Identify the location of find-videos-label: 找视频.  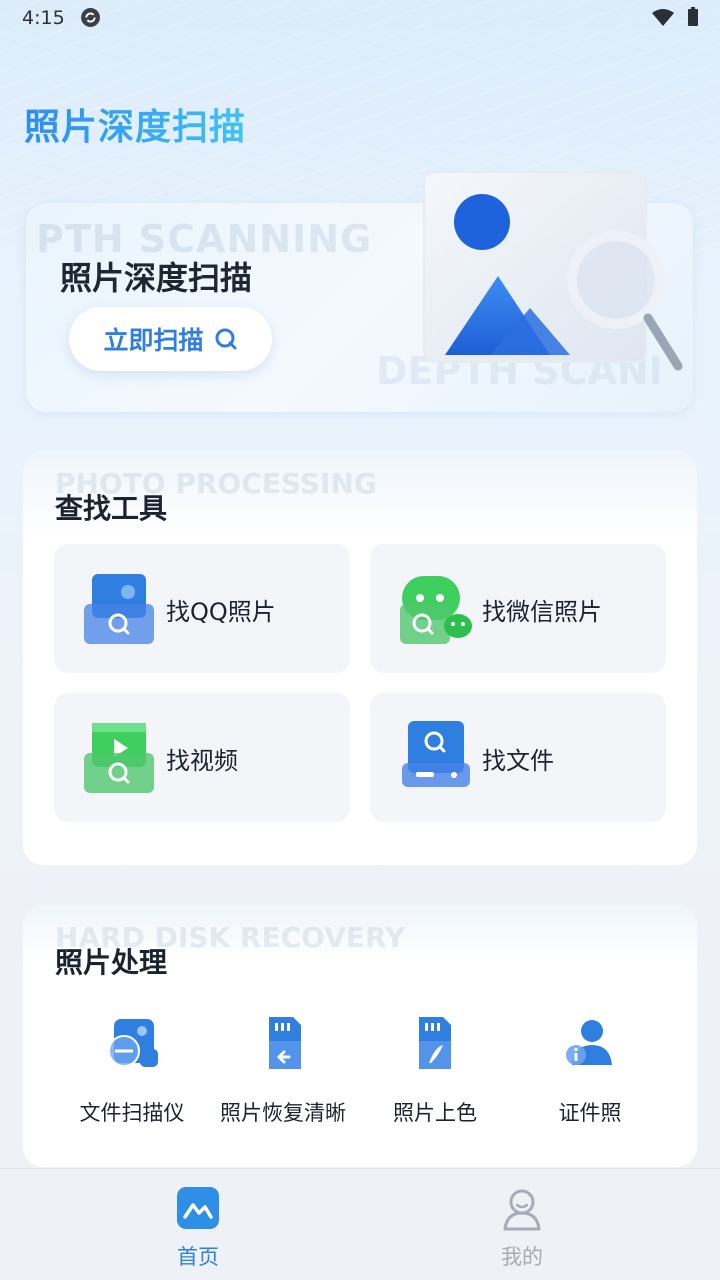
(202, 761).